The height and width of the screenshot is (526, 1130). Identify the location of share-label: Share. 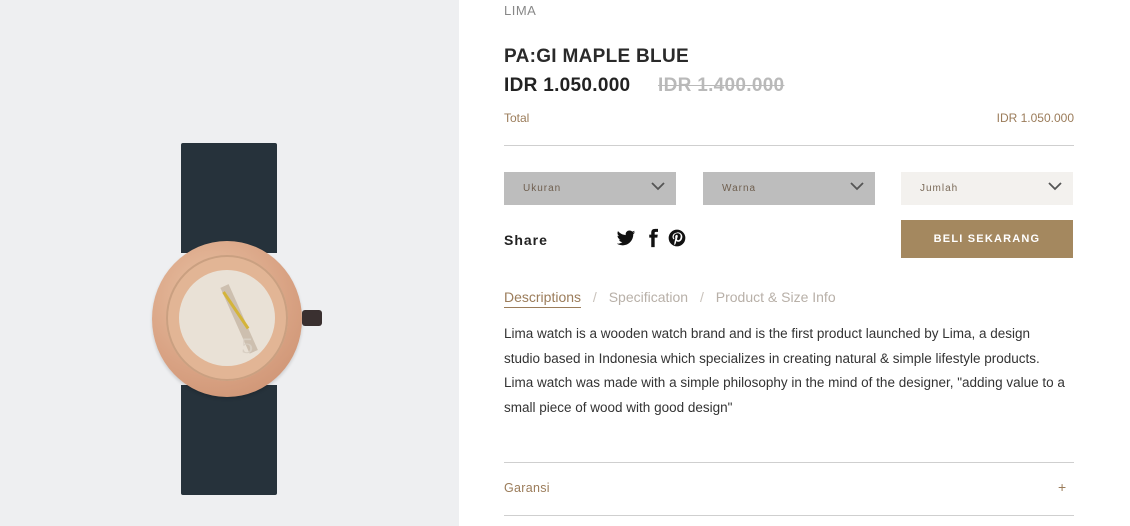
(526, 240).